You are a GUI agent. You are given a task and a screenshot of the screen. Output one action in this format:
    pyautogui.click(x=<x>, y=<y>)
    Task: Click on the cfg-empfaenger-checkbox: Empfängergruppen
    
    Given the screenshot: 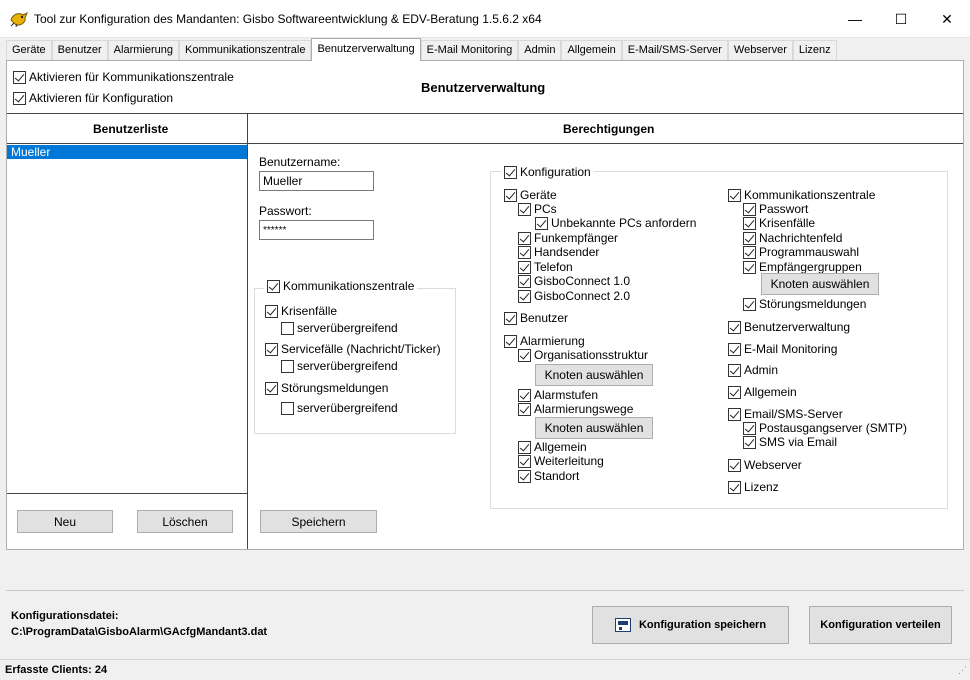 What is the action you would take?
    pyautogui.click(x=802, y=267)
    